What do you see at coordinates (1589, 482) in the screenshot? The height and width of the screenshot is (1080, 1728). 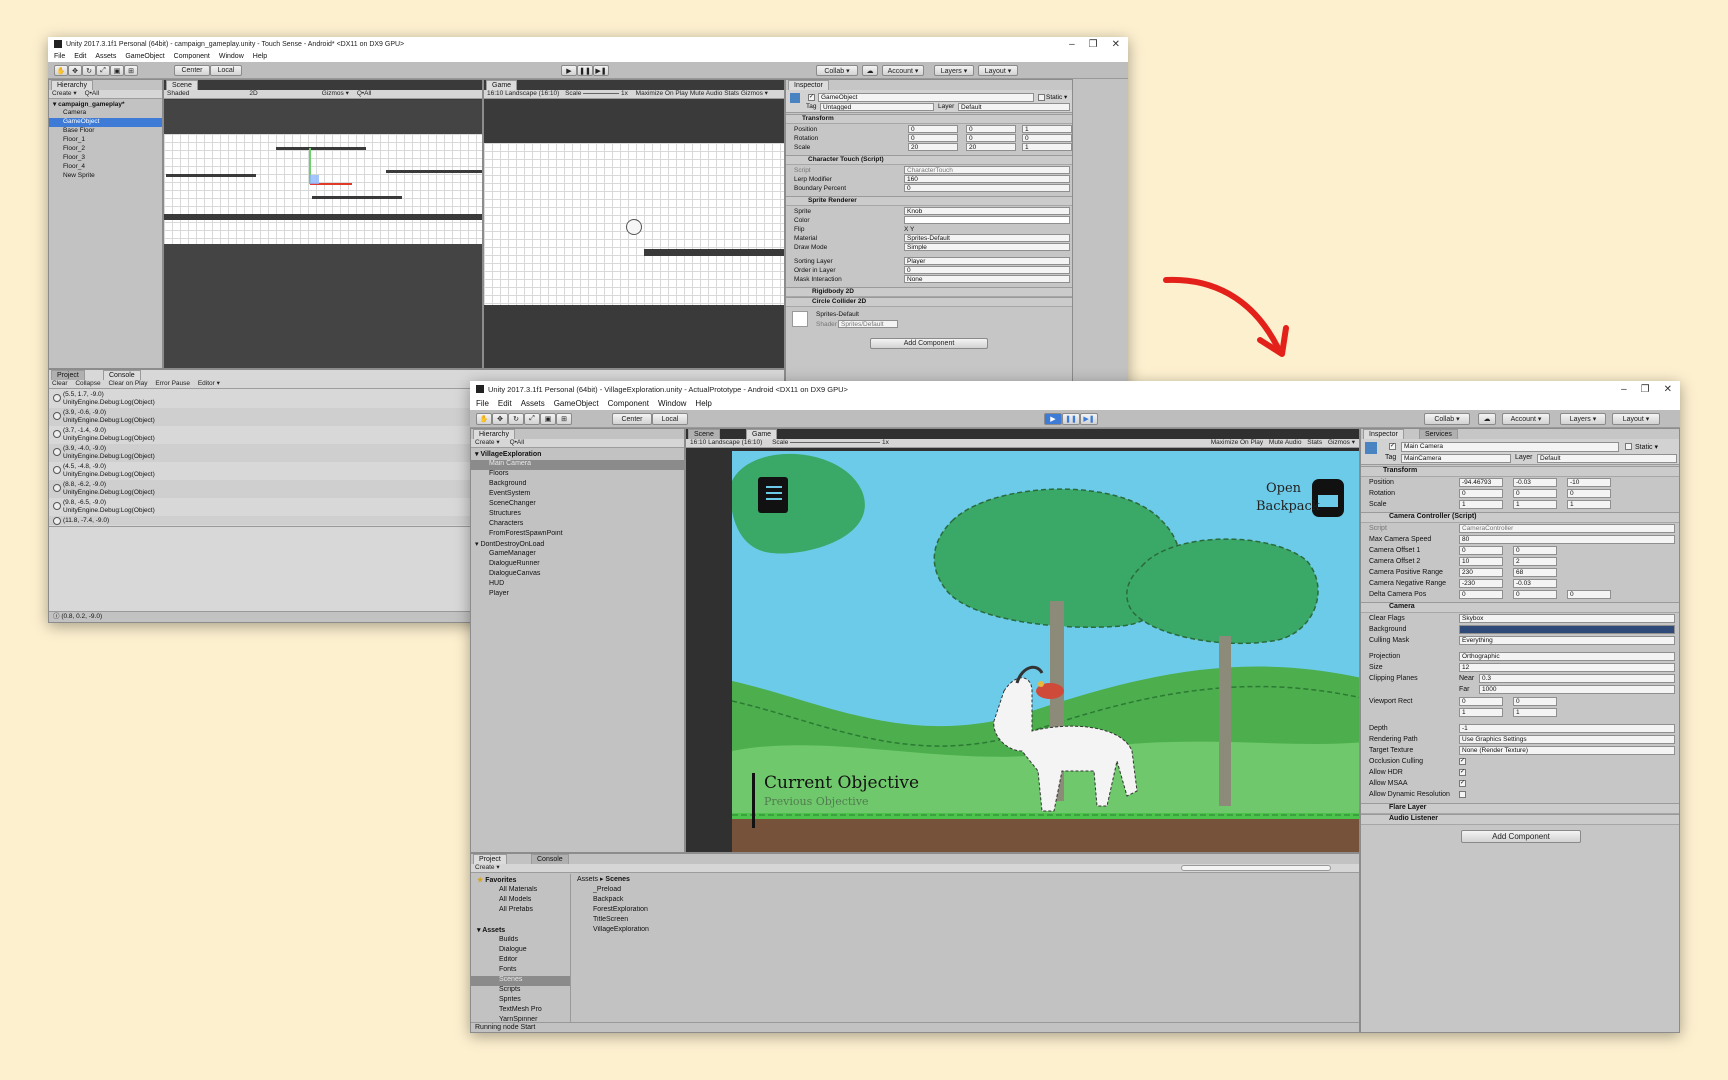 I see `position-z-field: -10` at bounding box center [1589, 482].